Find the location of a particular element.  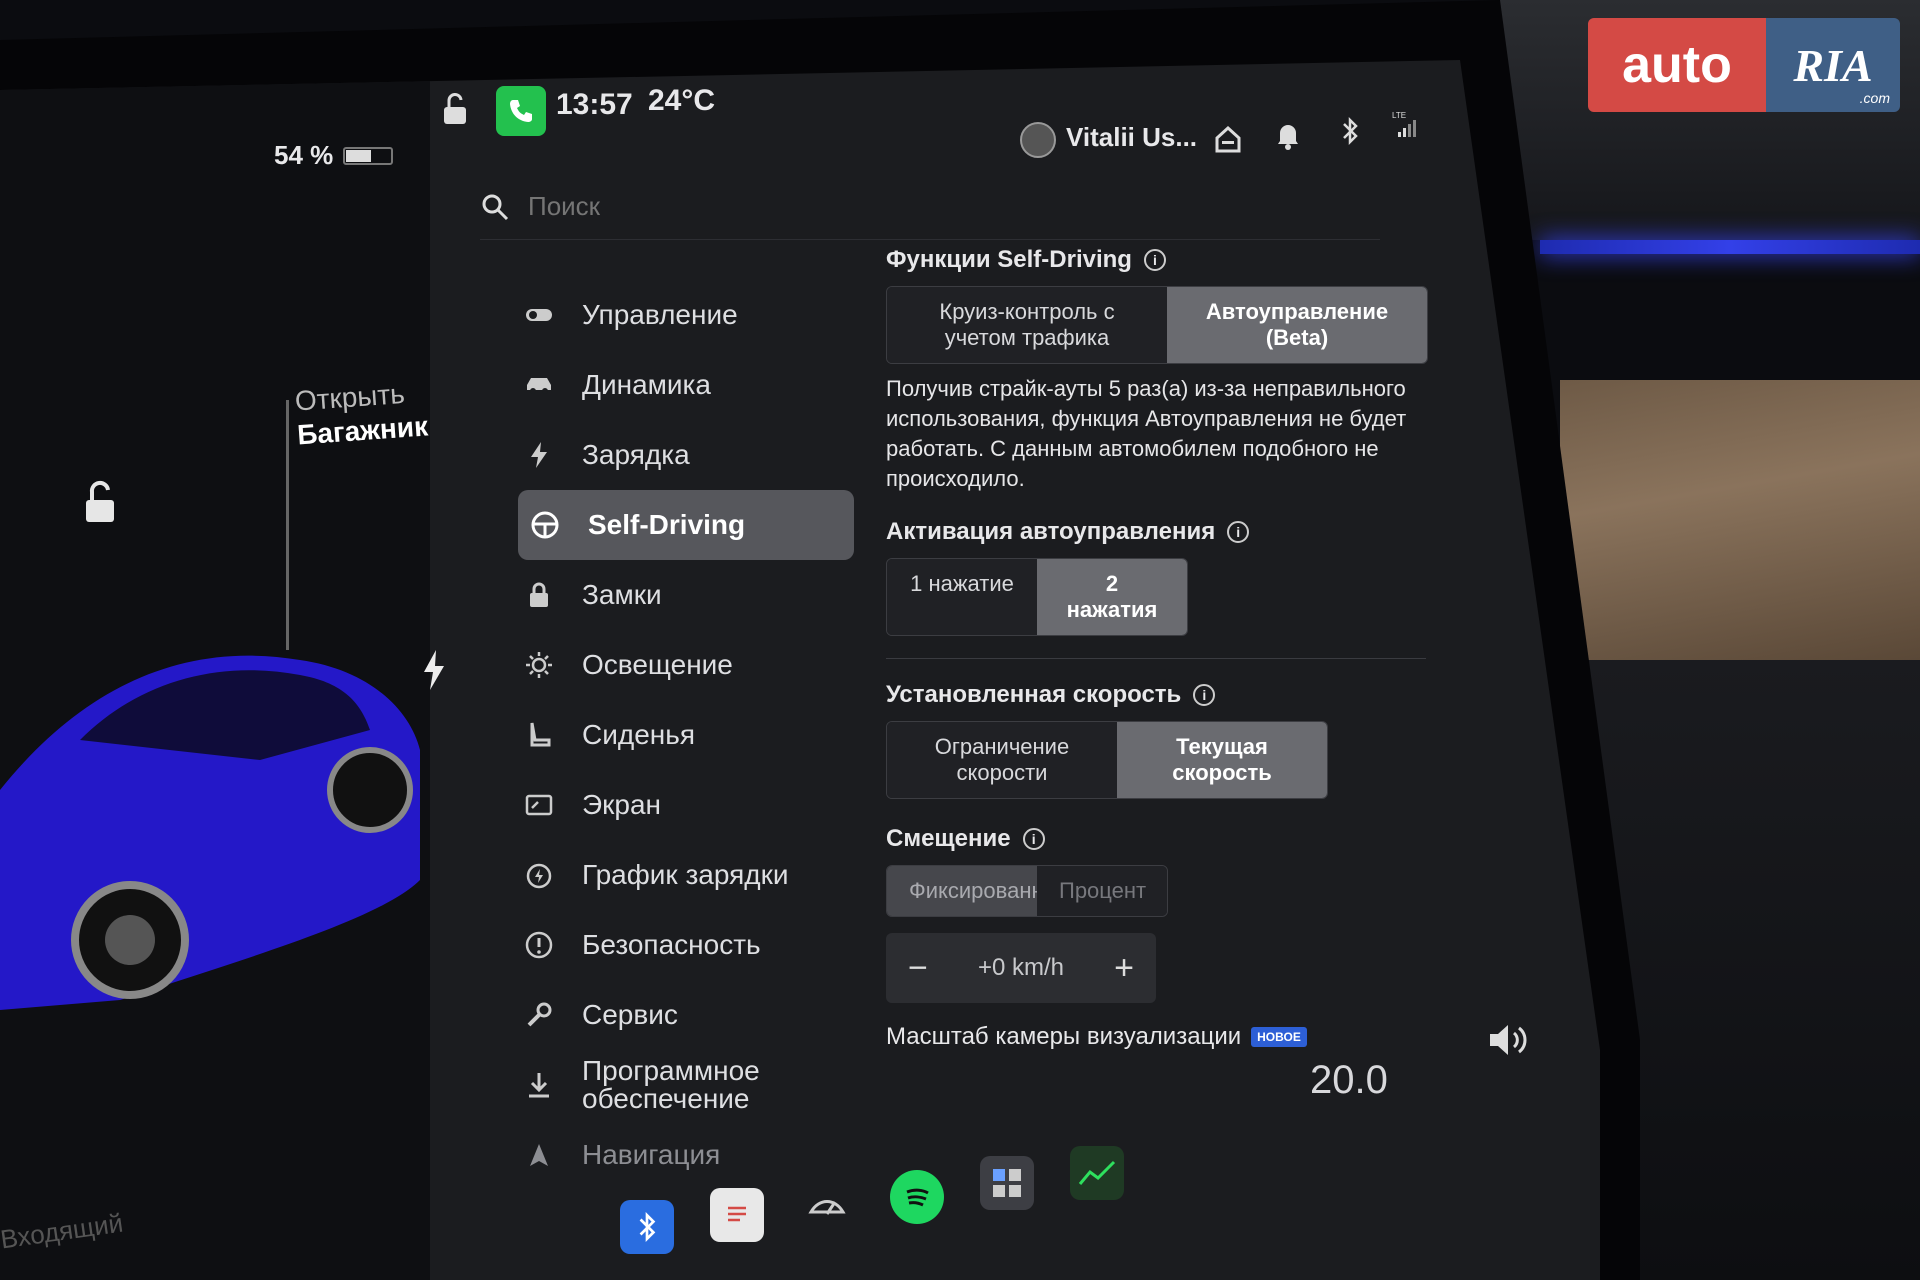

wood-trim is located at coordinates (1740, 520).